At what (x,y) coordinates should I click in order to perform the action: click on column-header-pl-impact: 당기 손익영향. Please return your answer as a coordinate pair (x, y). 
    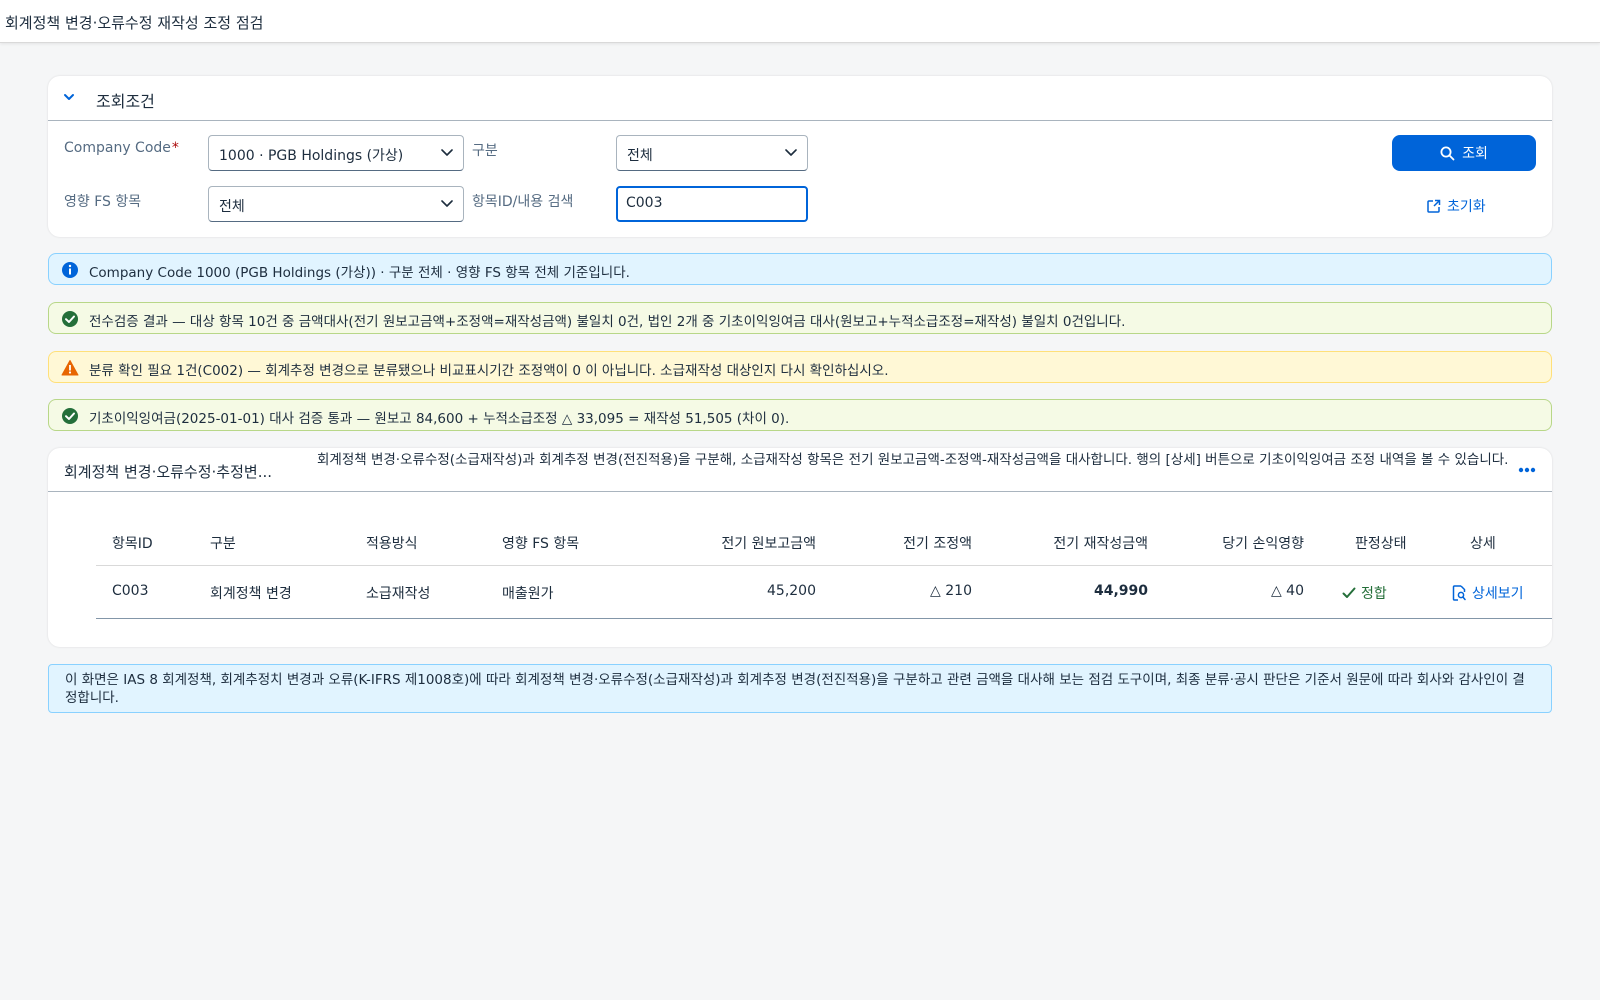
    Looking at the image, I should click on (1263, 544).